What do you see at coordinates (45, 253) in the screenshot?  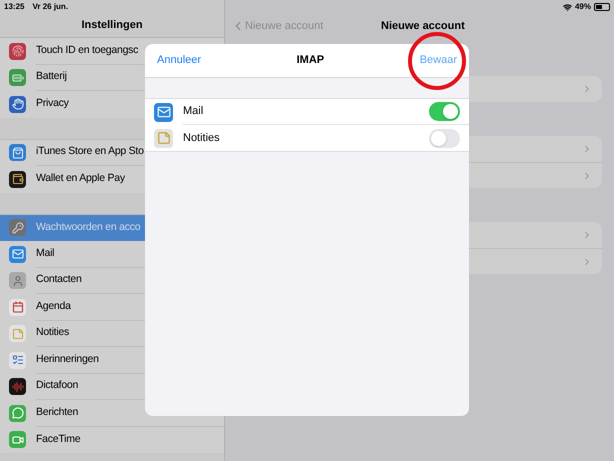 I see `sidebar-item-label: Mail` at bounding box center [45, 253].